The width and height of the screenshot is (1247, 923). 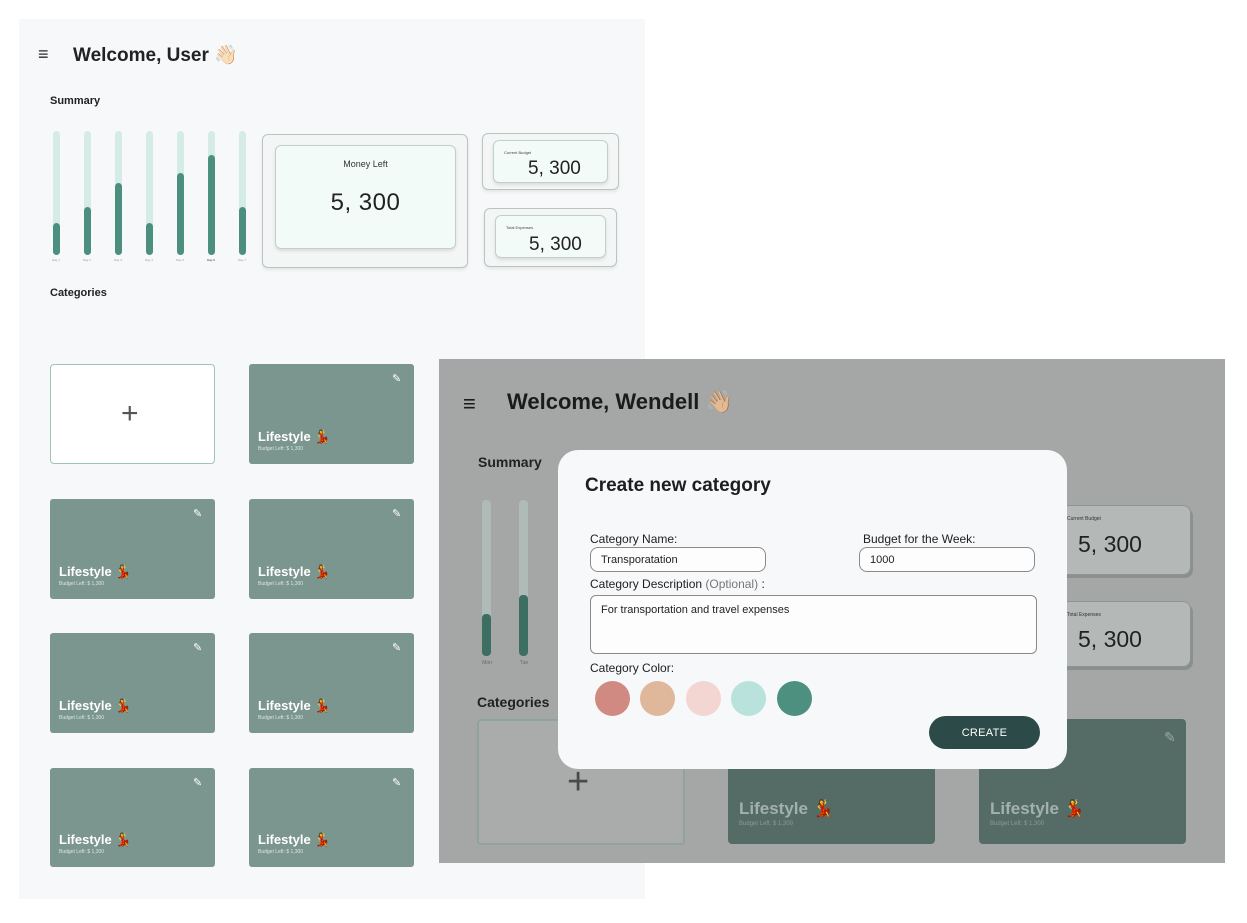 What do you see at coordinates (678, 485) in the screenshot?
I see `modal-title: Create new category` at bounding box center [678, 485].